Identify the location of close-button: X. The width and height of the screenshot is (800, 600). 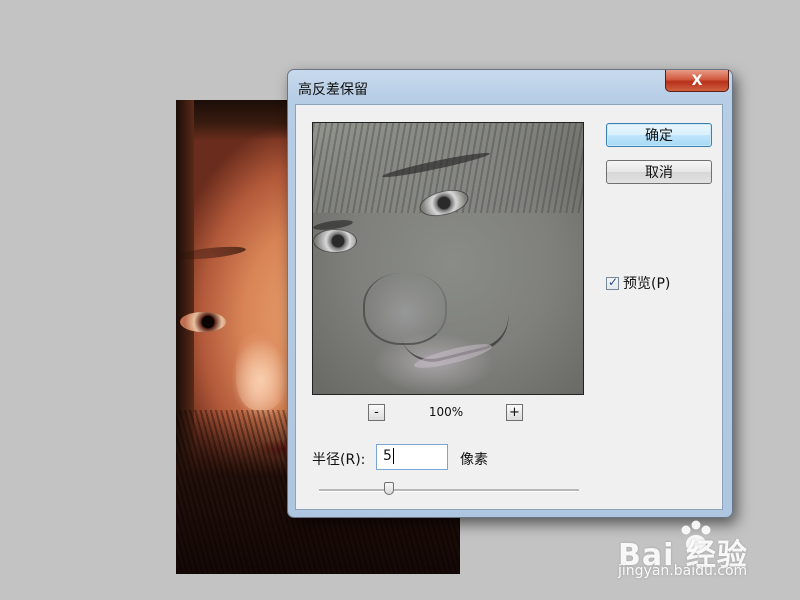
(697, 81).